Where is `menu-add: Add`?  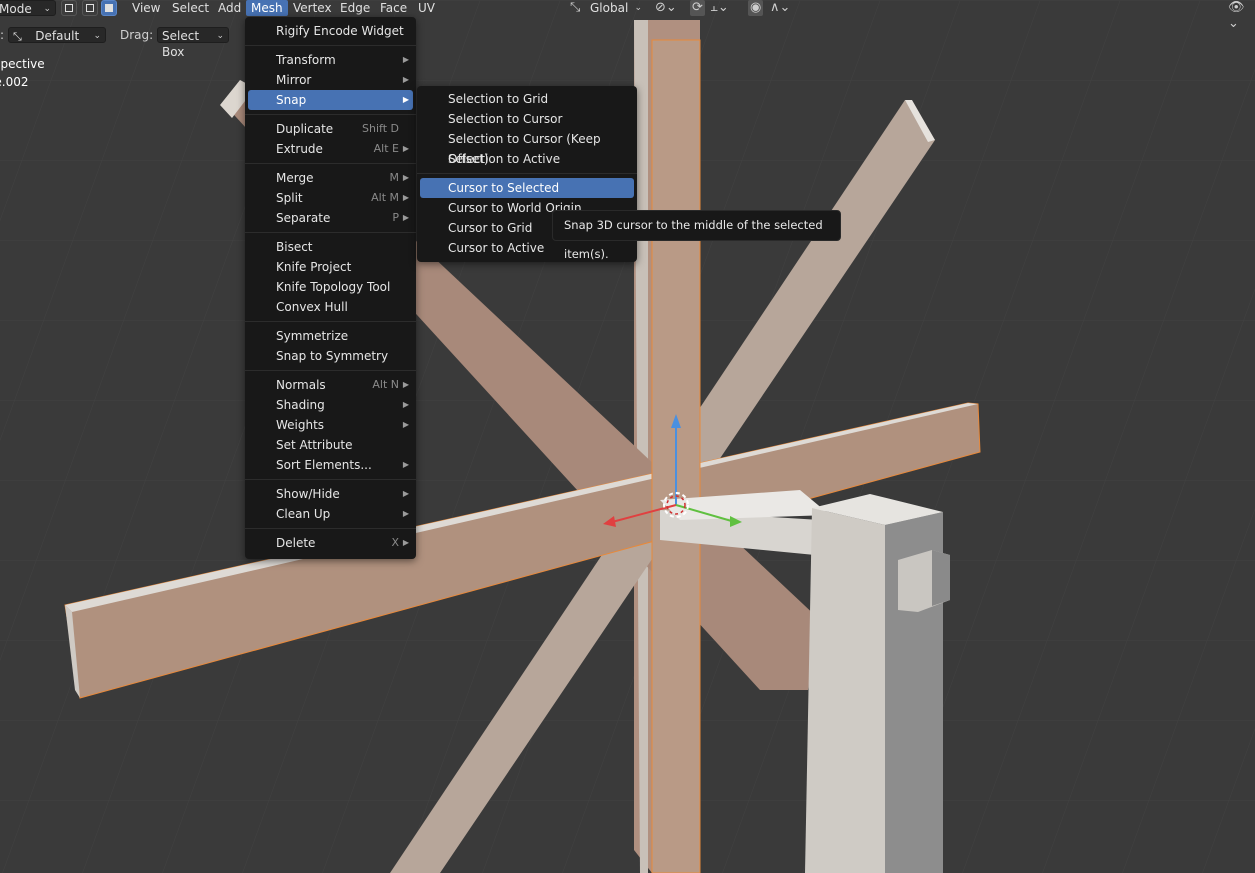
menu-add: Add is located at coordinates (229, 8).